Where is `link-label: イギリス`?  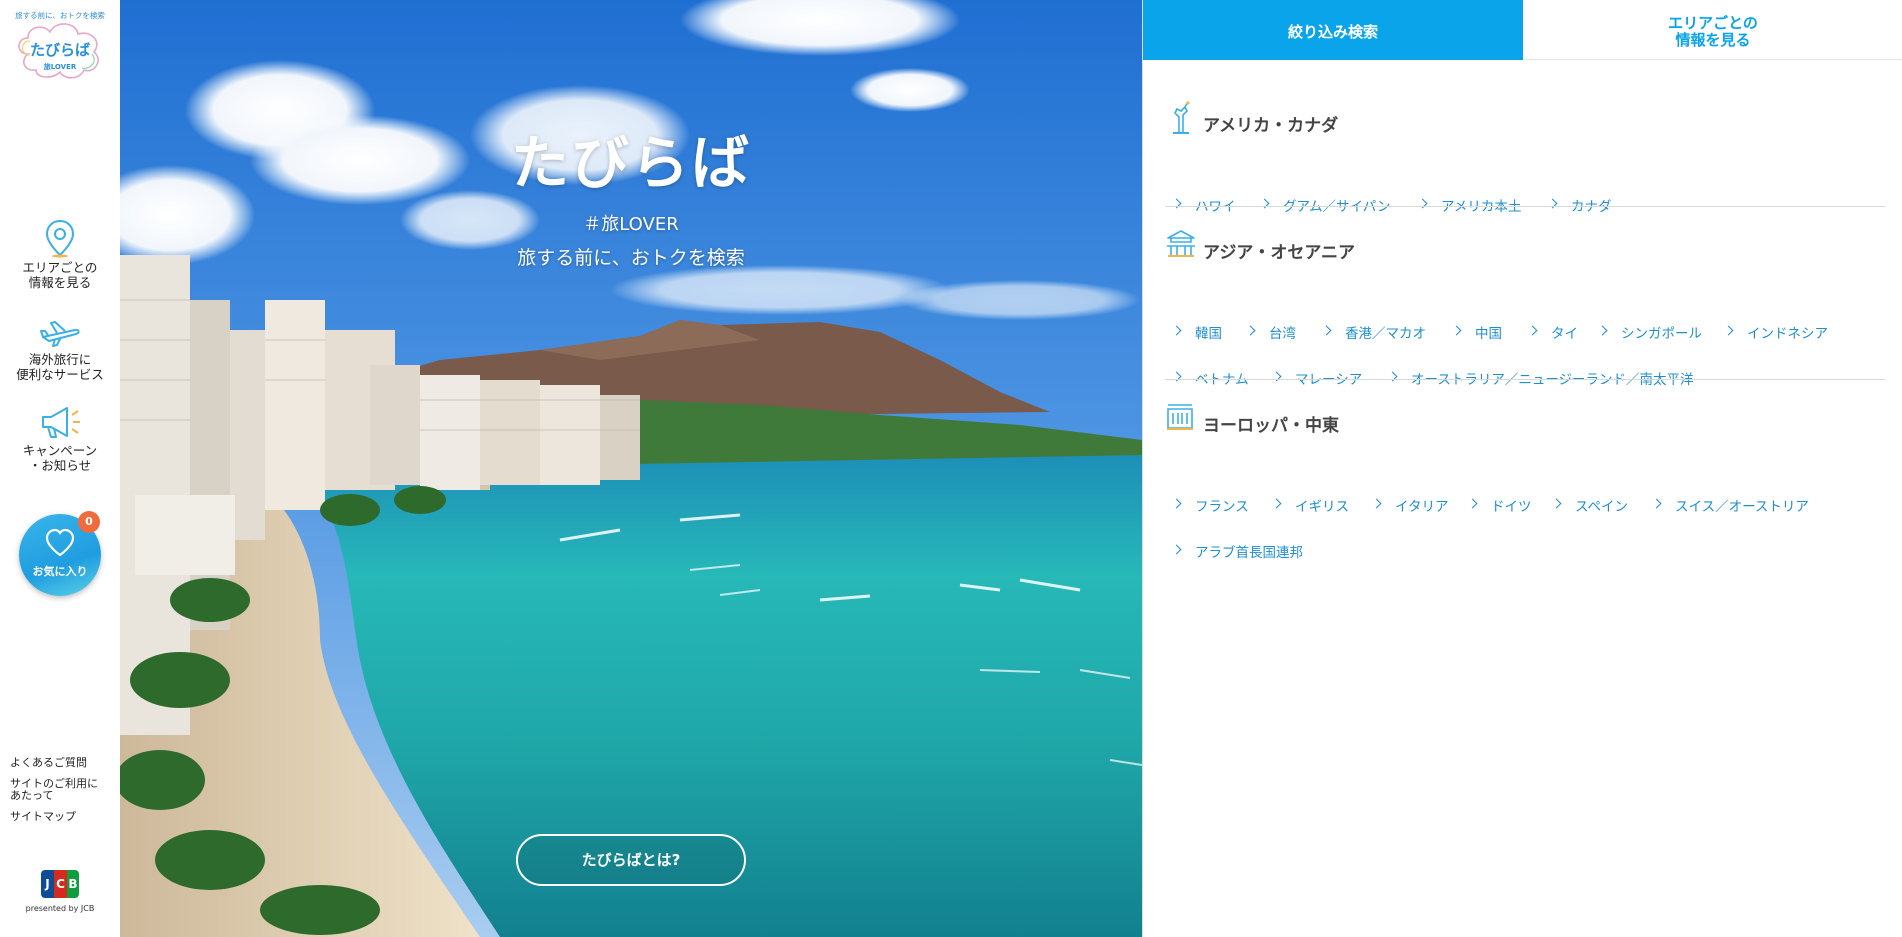
link-label: イギリス is located at coordinates (1322, 507).